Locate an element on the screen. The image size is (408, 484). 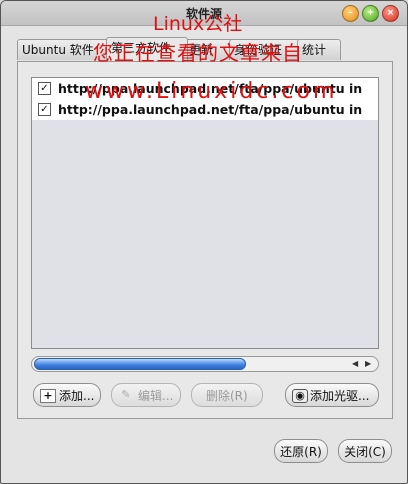
watermark-line-3: www.Linuxidc.com is located at coordinates (211, 91).